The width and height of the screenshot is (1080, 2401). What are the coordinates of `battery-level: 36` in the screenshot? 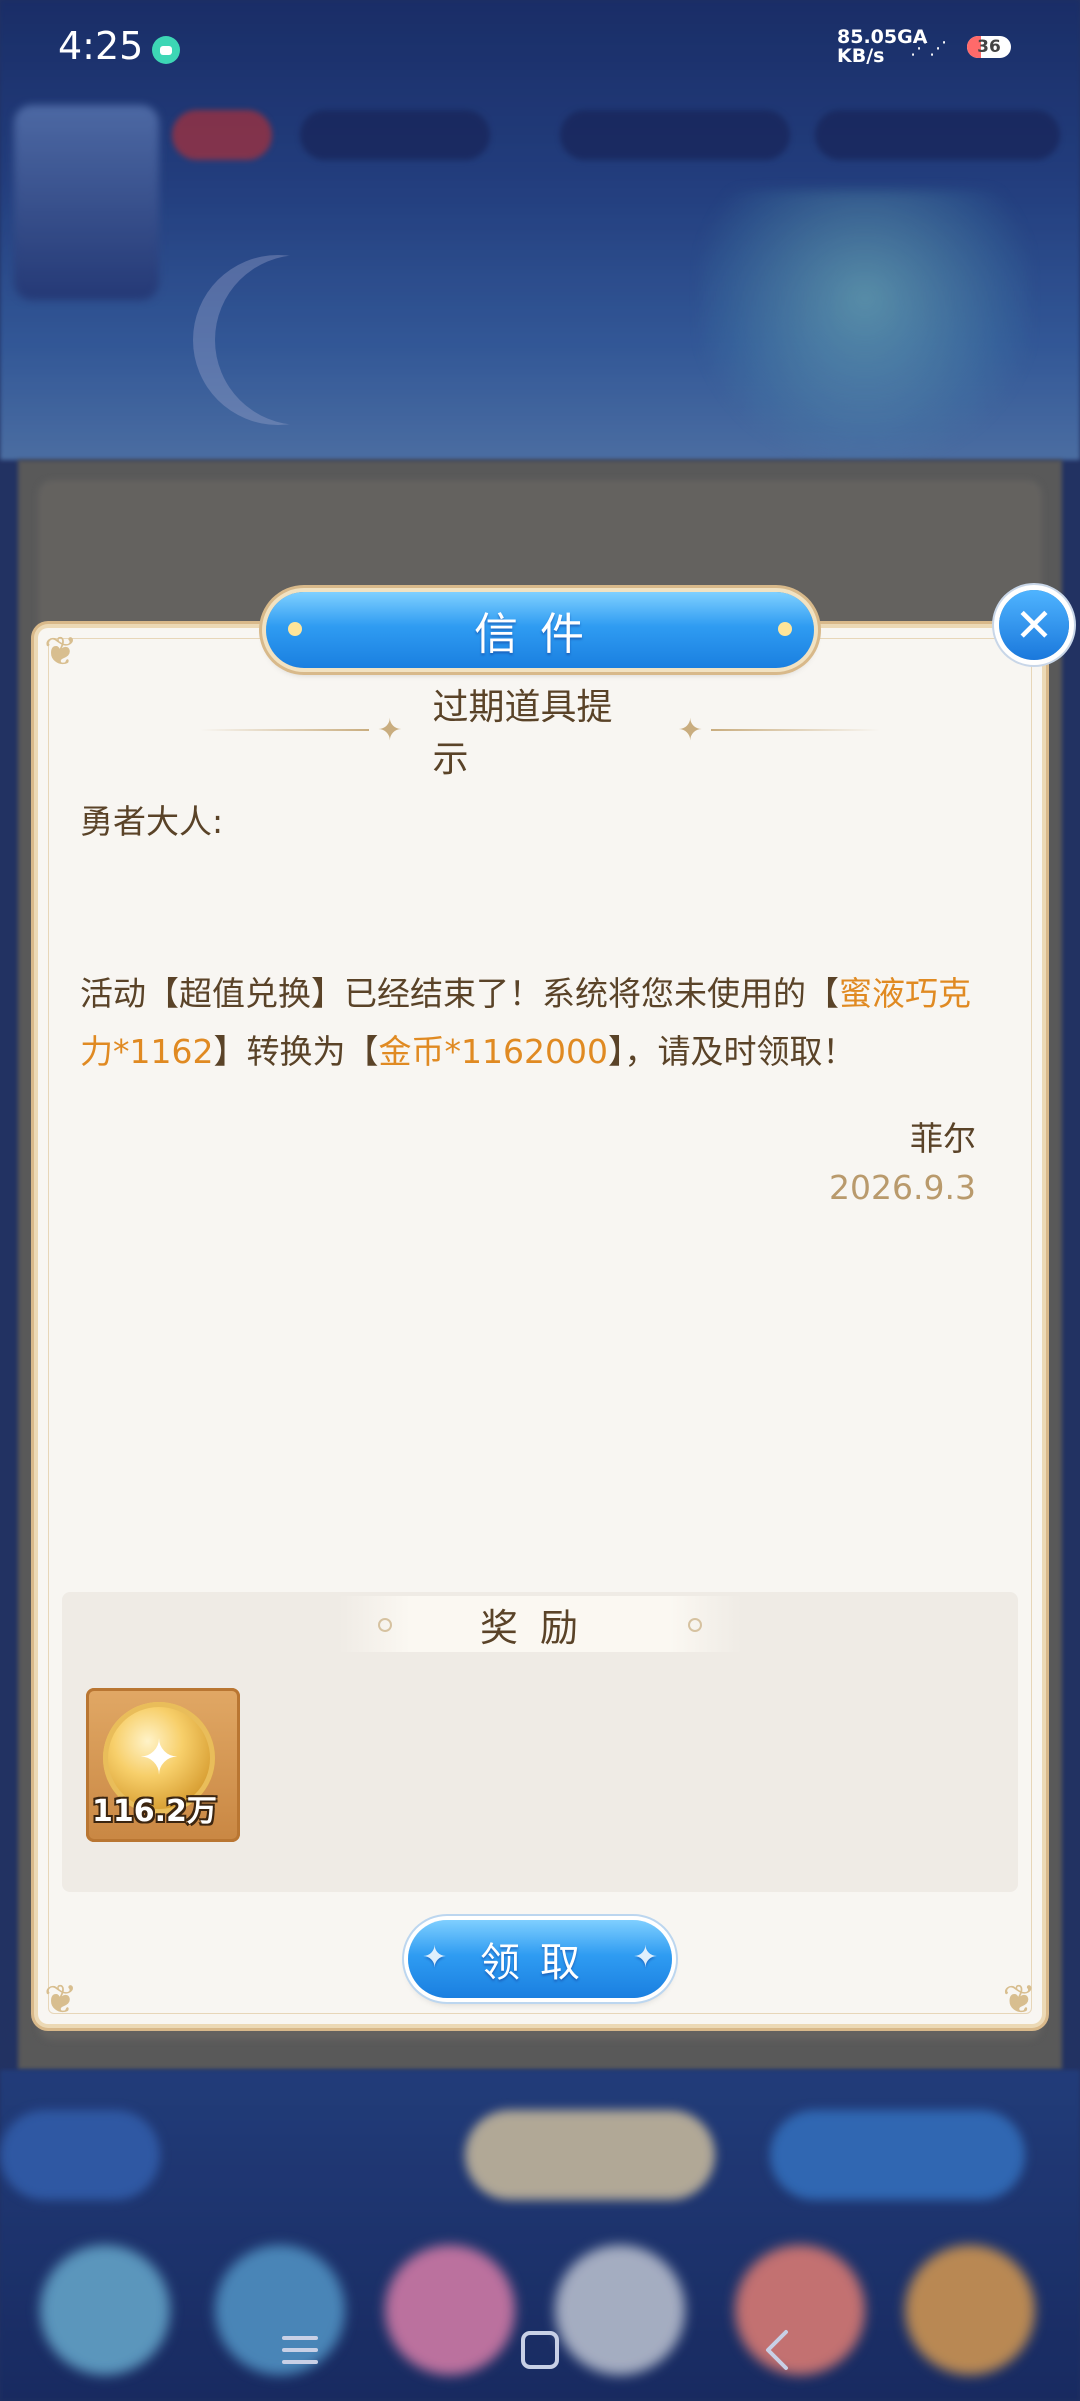 It's located at (989, 47).